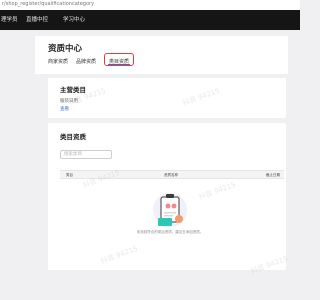  I want to click on category-qualification-title: 类目资质, so click(73, 137).